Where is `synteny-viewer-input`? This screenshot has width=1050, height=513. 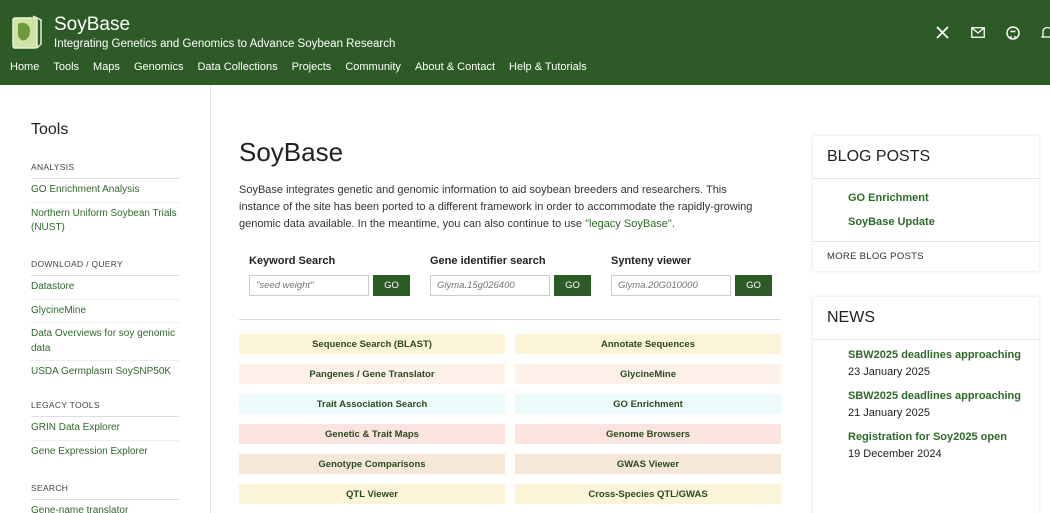
synteny-viewer-input is located at coordinates (671, 285).